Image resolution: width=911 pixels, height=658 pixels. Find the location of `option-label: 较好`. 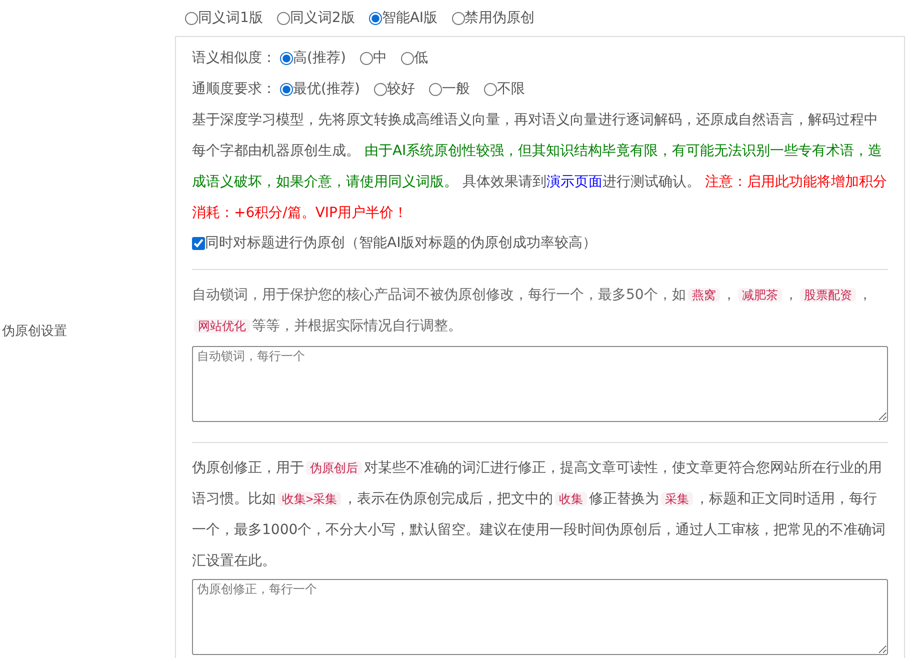

option-label: 较好 is located at coordinates (400, 89).